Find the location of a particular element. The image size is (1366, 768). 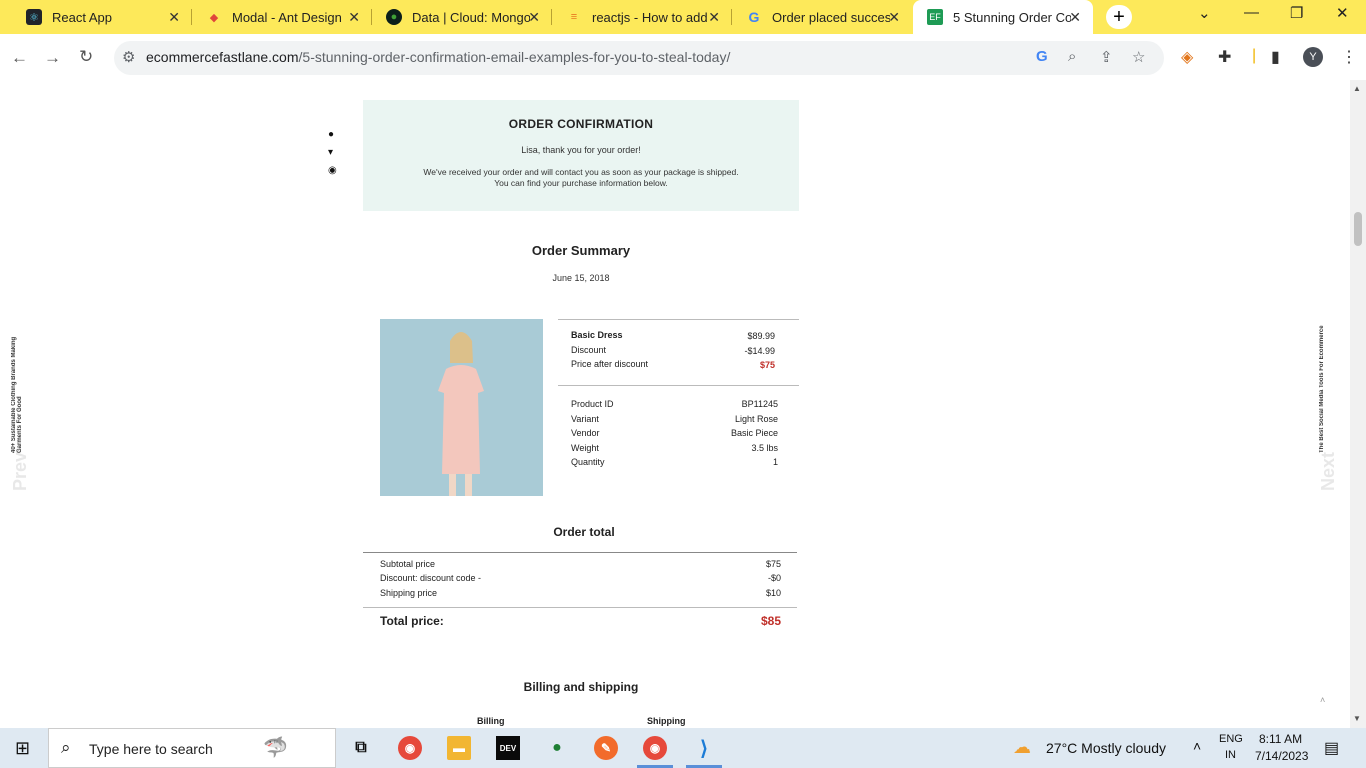

total-row-value: $75 is located at coordinates (773, 564).